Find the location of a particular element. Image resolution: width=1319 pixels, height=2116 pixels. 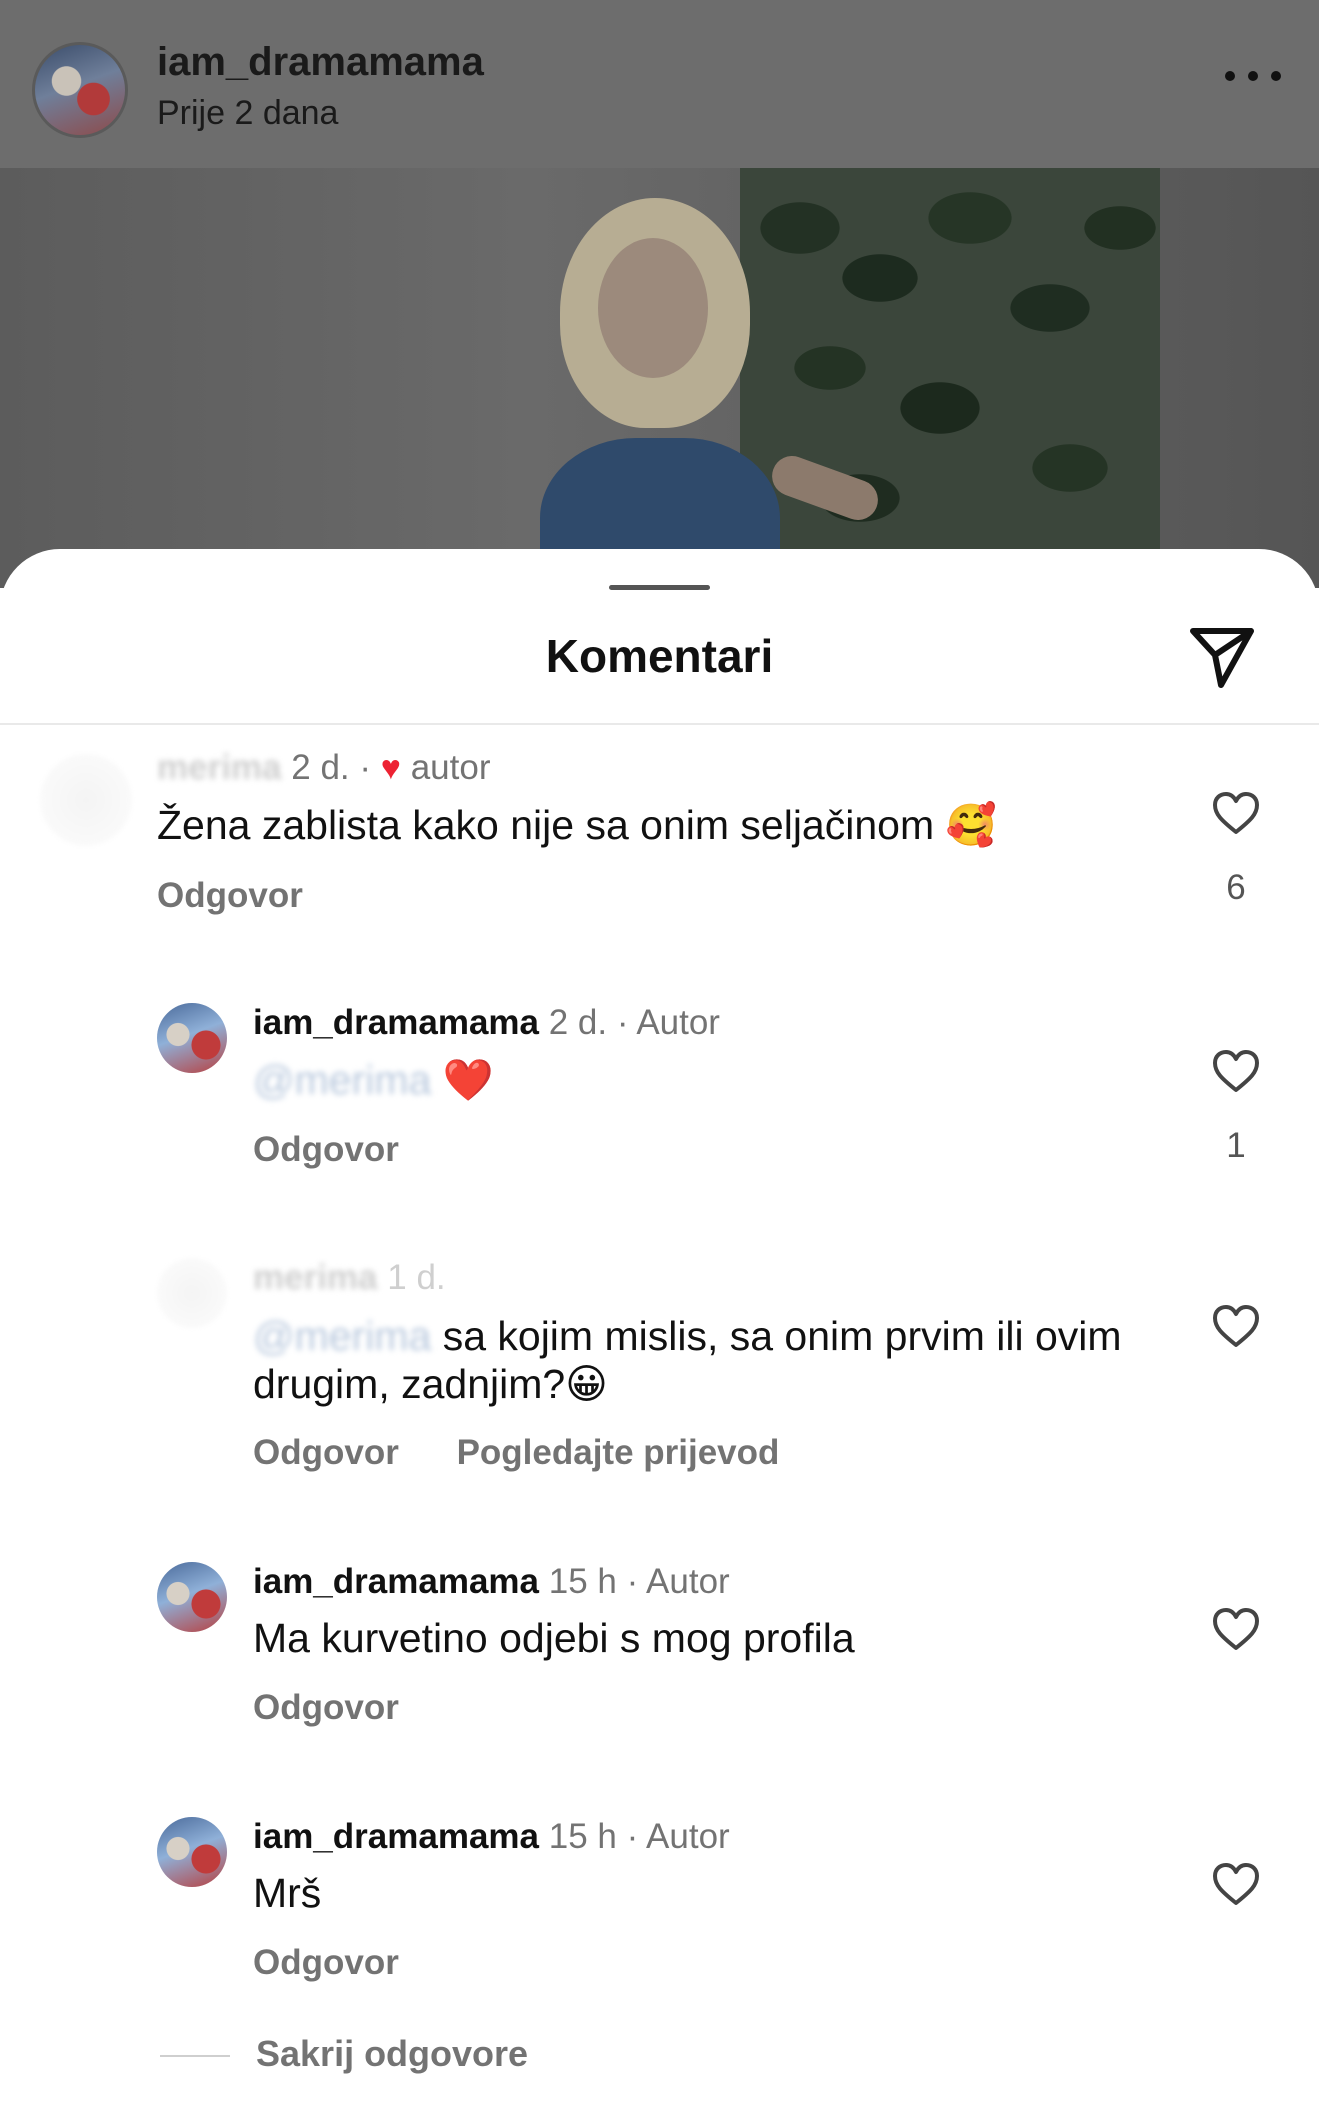

author-badge: autor is located at coordinates (450, 767).